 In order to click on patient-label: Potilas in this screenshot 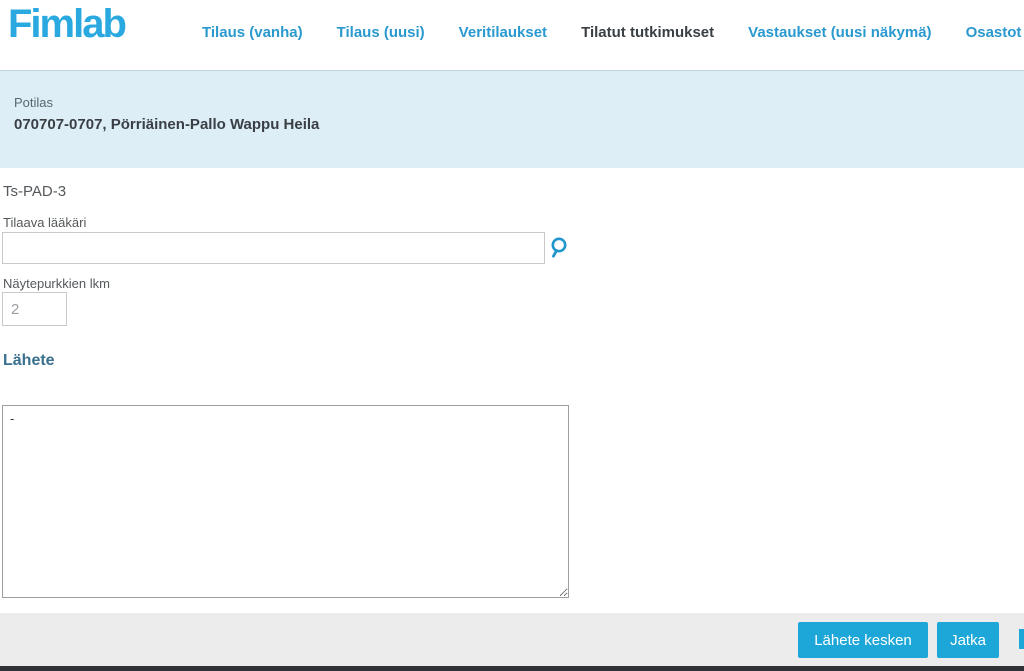, I will do `click(34, 102)`.